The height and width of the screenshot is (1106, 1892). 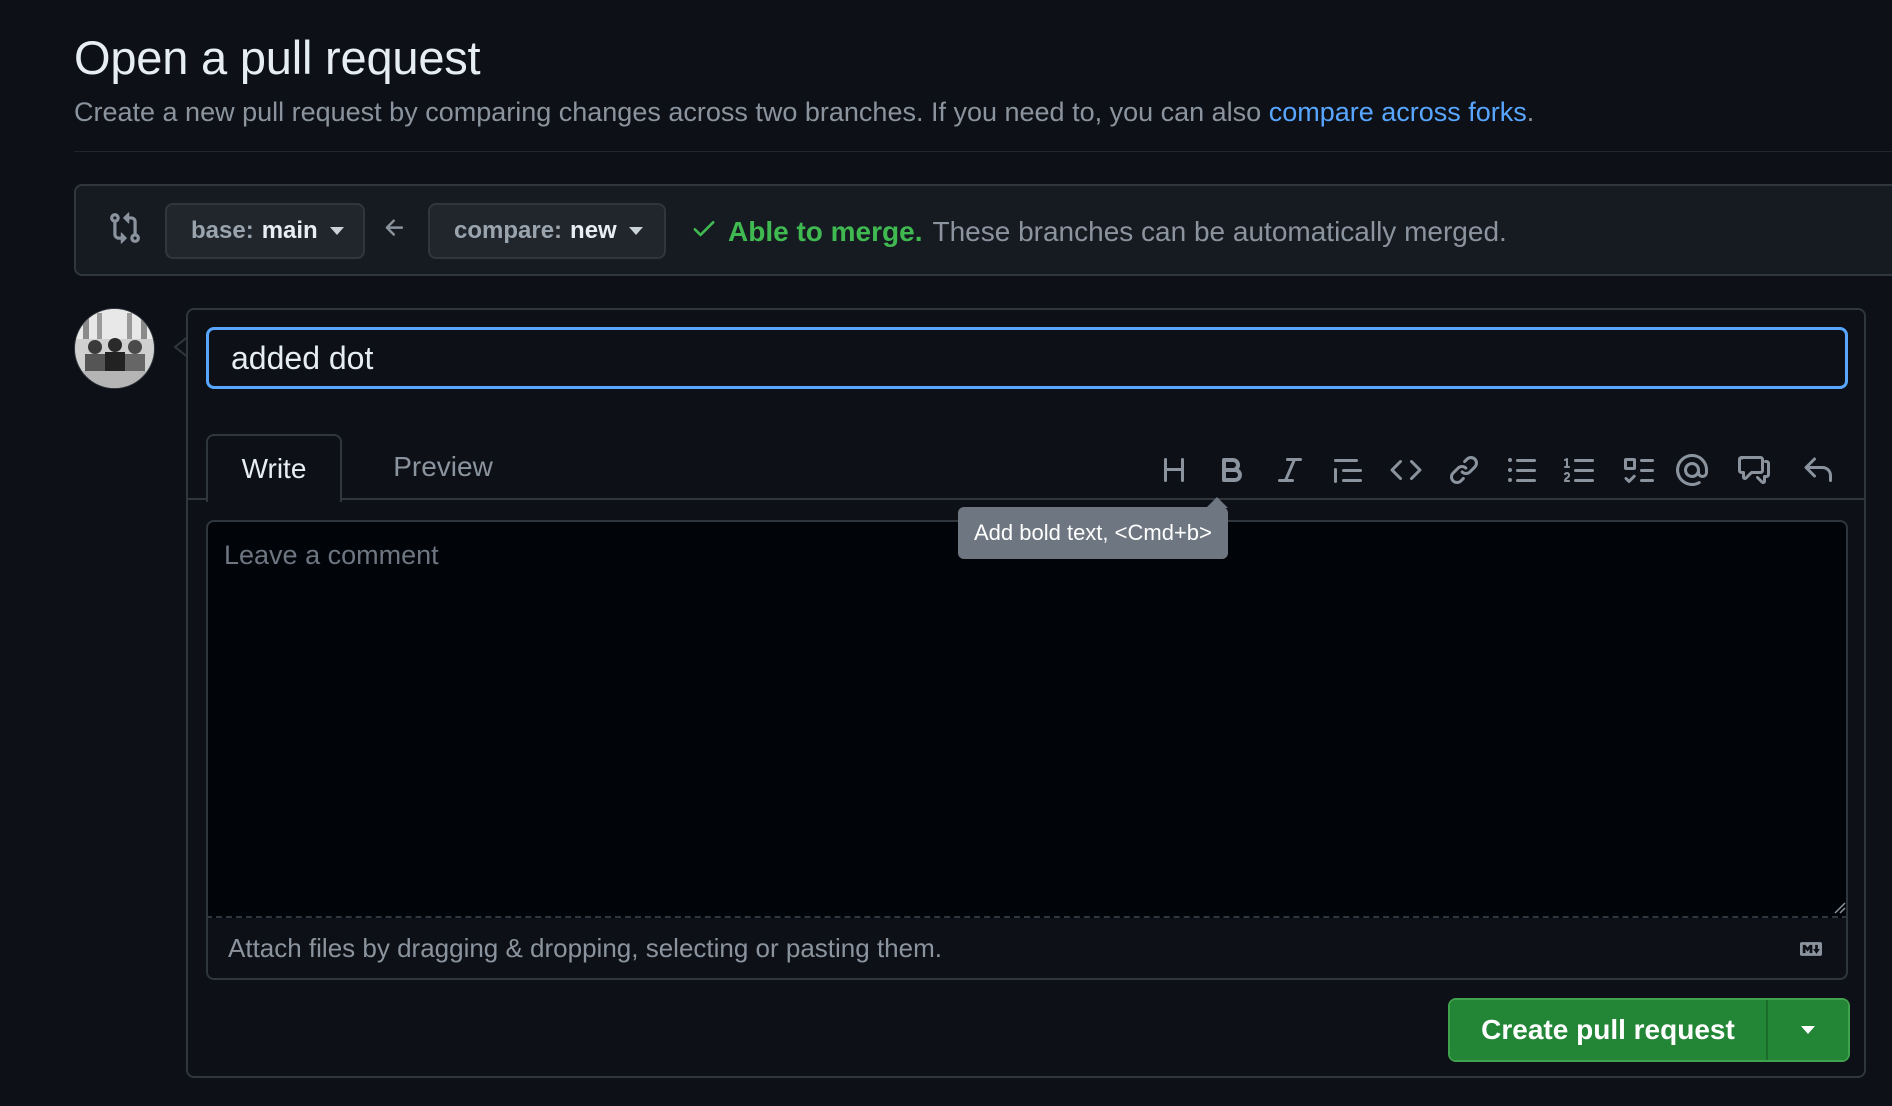 What do you see at coordinates (1027, 358) in the screenshot?
I see `pr-title-input` at bounding box center [1027, 358].